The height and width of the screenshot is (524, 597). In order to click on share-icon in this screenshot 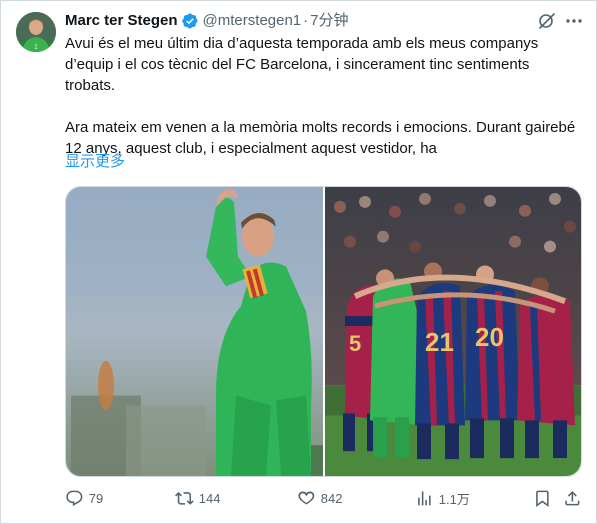, I will do `click(572, 498)`.